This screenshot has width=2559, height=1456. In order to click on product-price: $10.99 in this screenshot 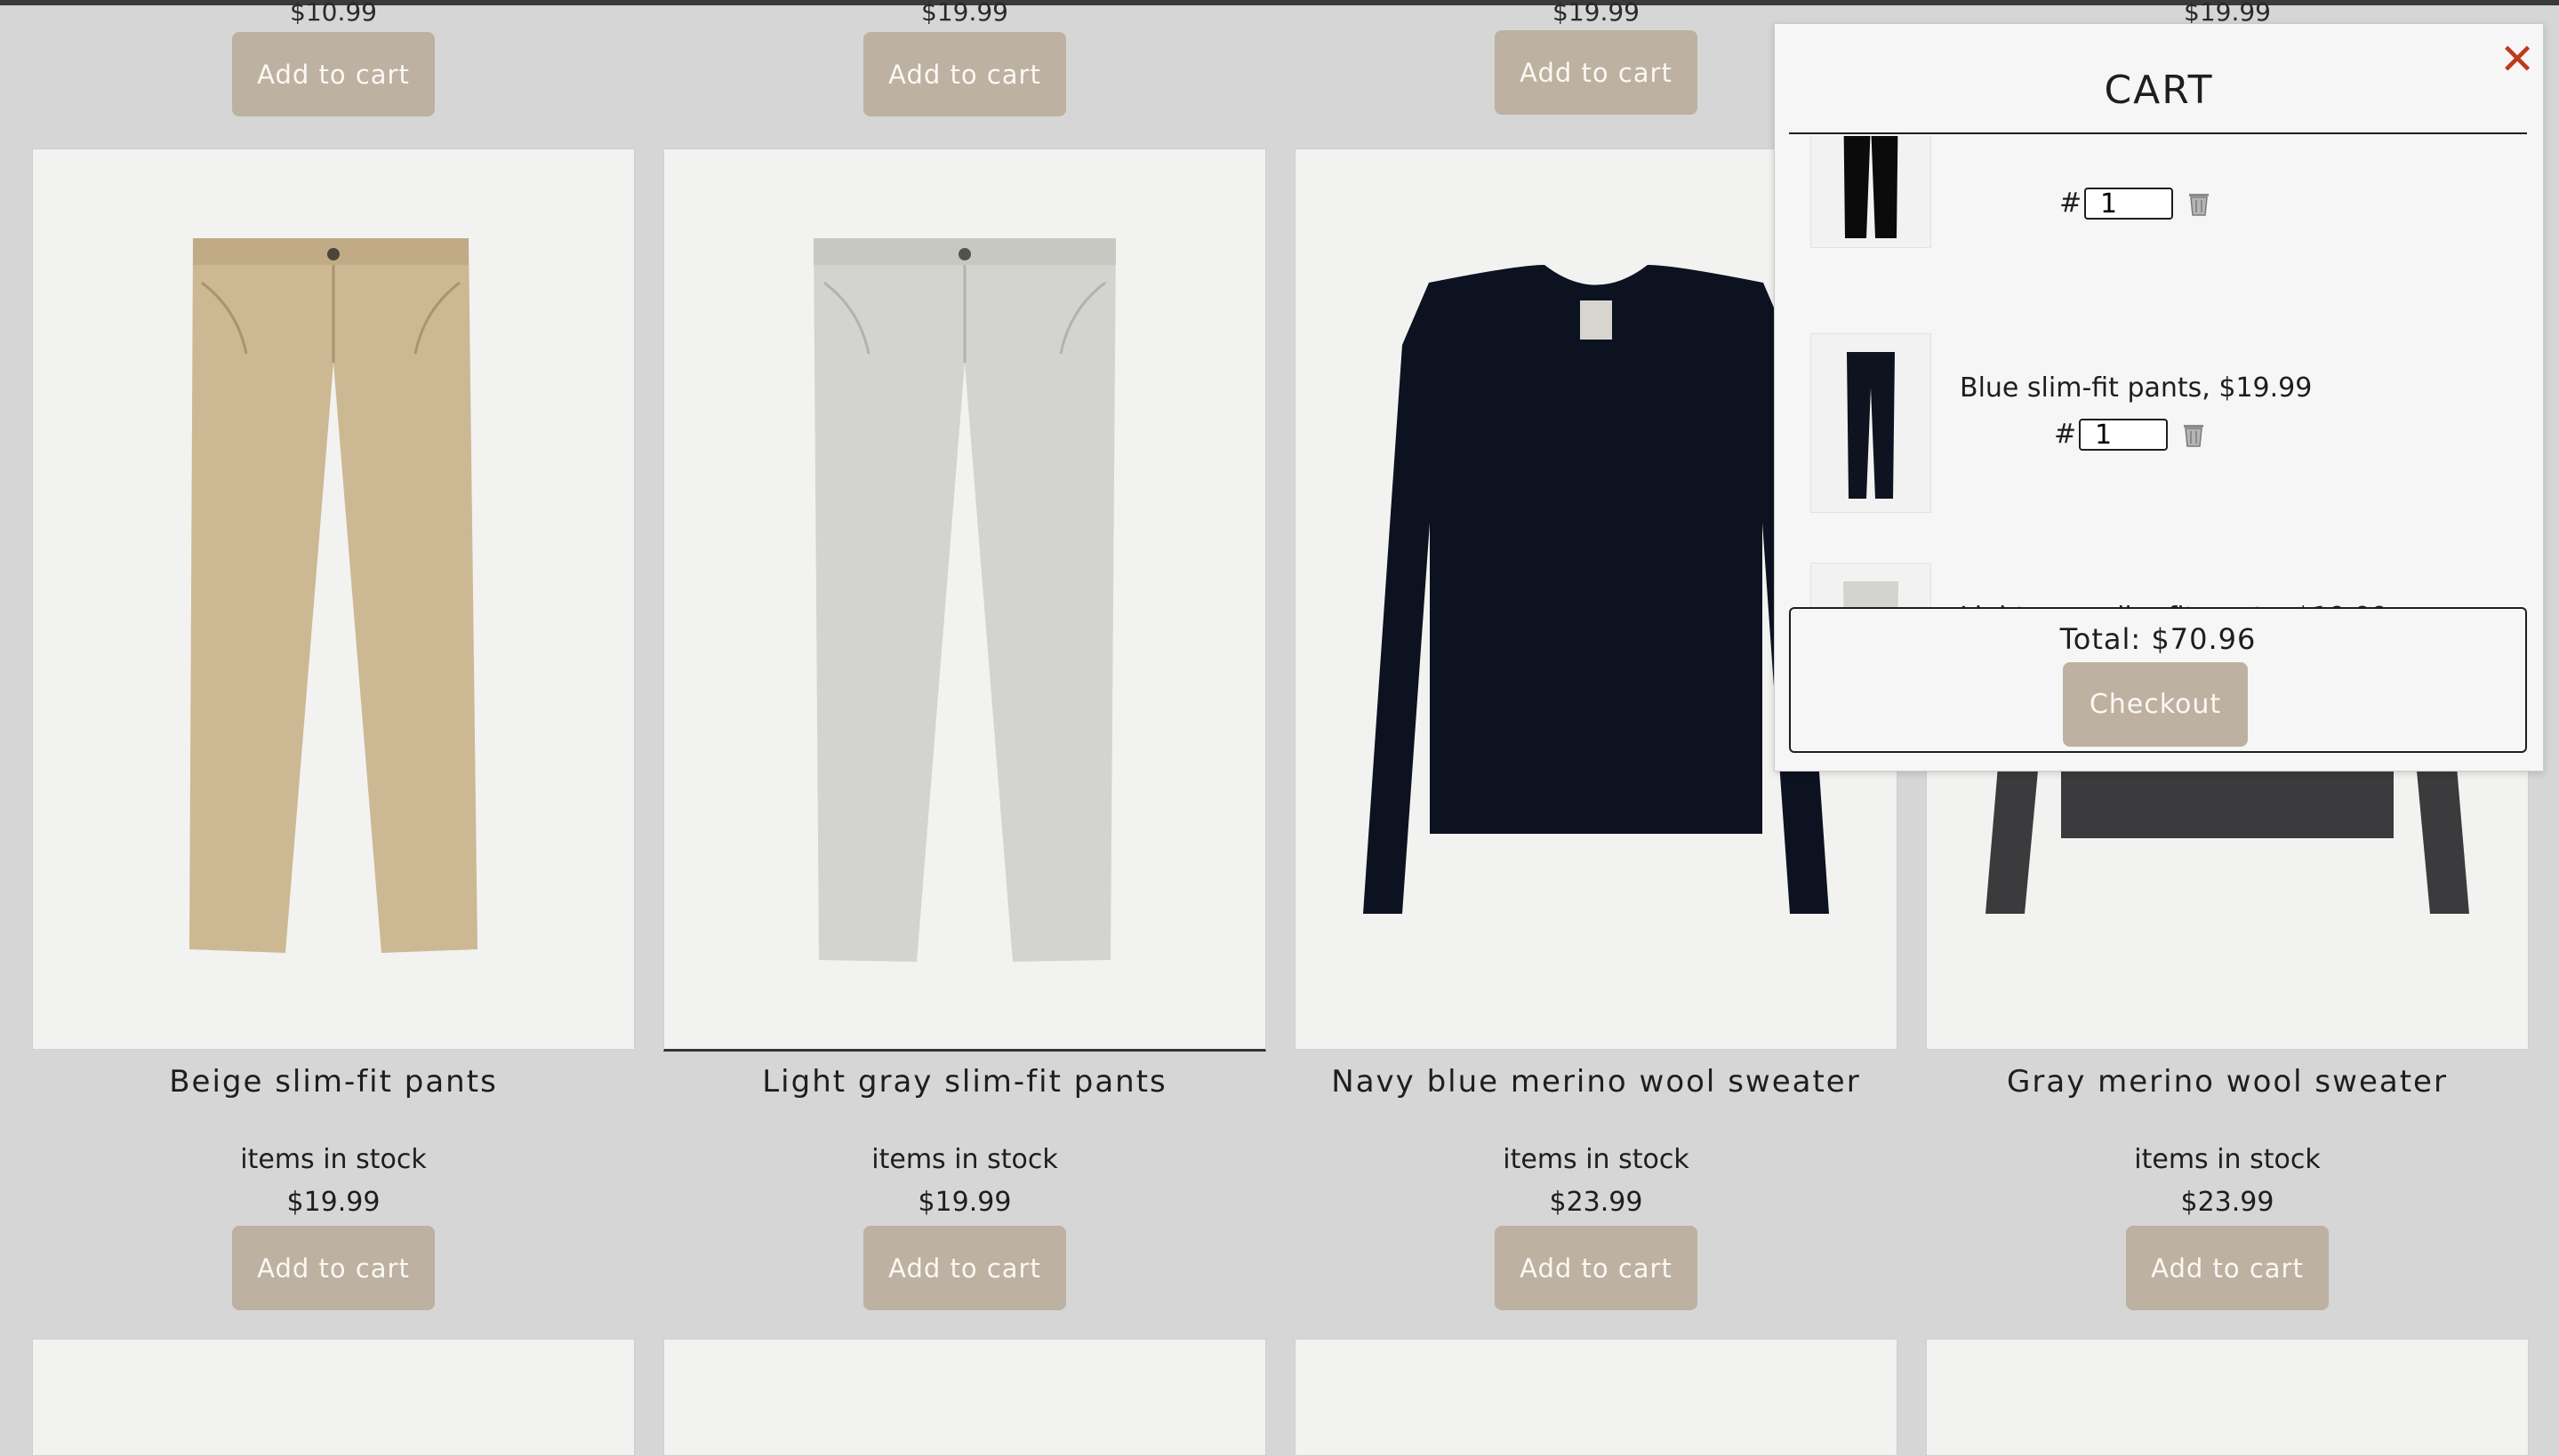, I will do `click(333, 13)`.